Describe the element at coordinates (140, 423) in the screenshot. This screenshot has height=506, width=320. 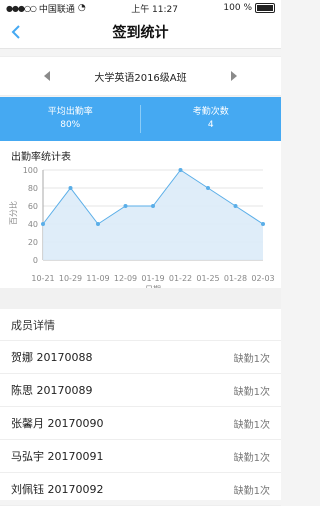
I see `member-row: 张馨月 20170090 缺勤1次` at that location.